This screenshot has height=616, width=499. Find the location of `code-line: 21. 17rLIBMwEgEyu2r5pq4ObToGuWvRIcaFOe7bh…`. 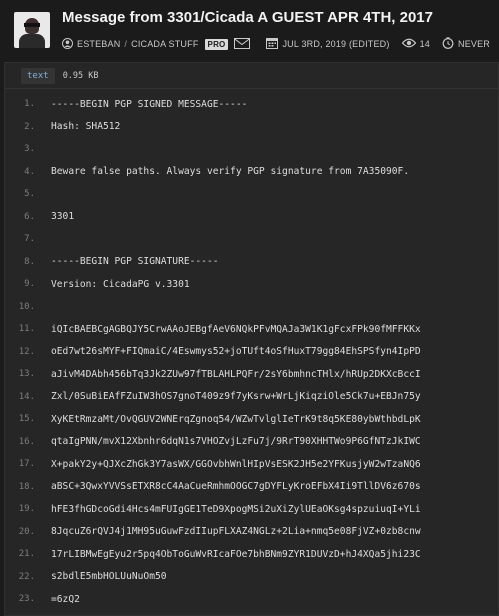

code-line: 21. 17rLIBMwEgEyu2r5pq4ObToGuWvRIcaFOe7bh… is located at coordinates (251, 554).